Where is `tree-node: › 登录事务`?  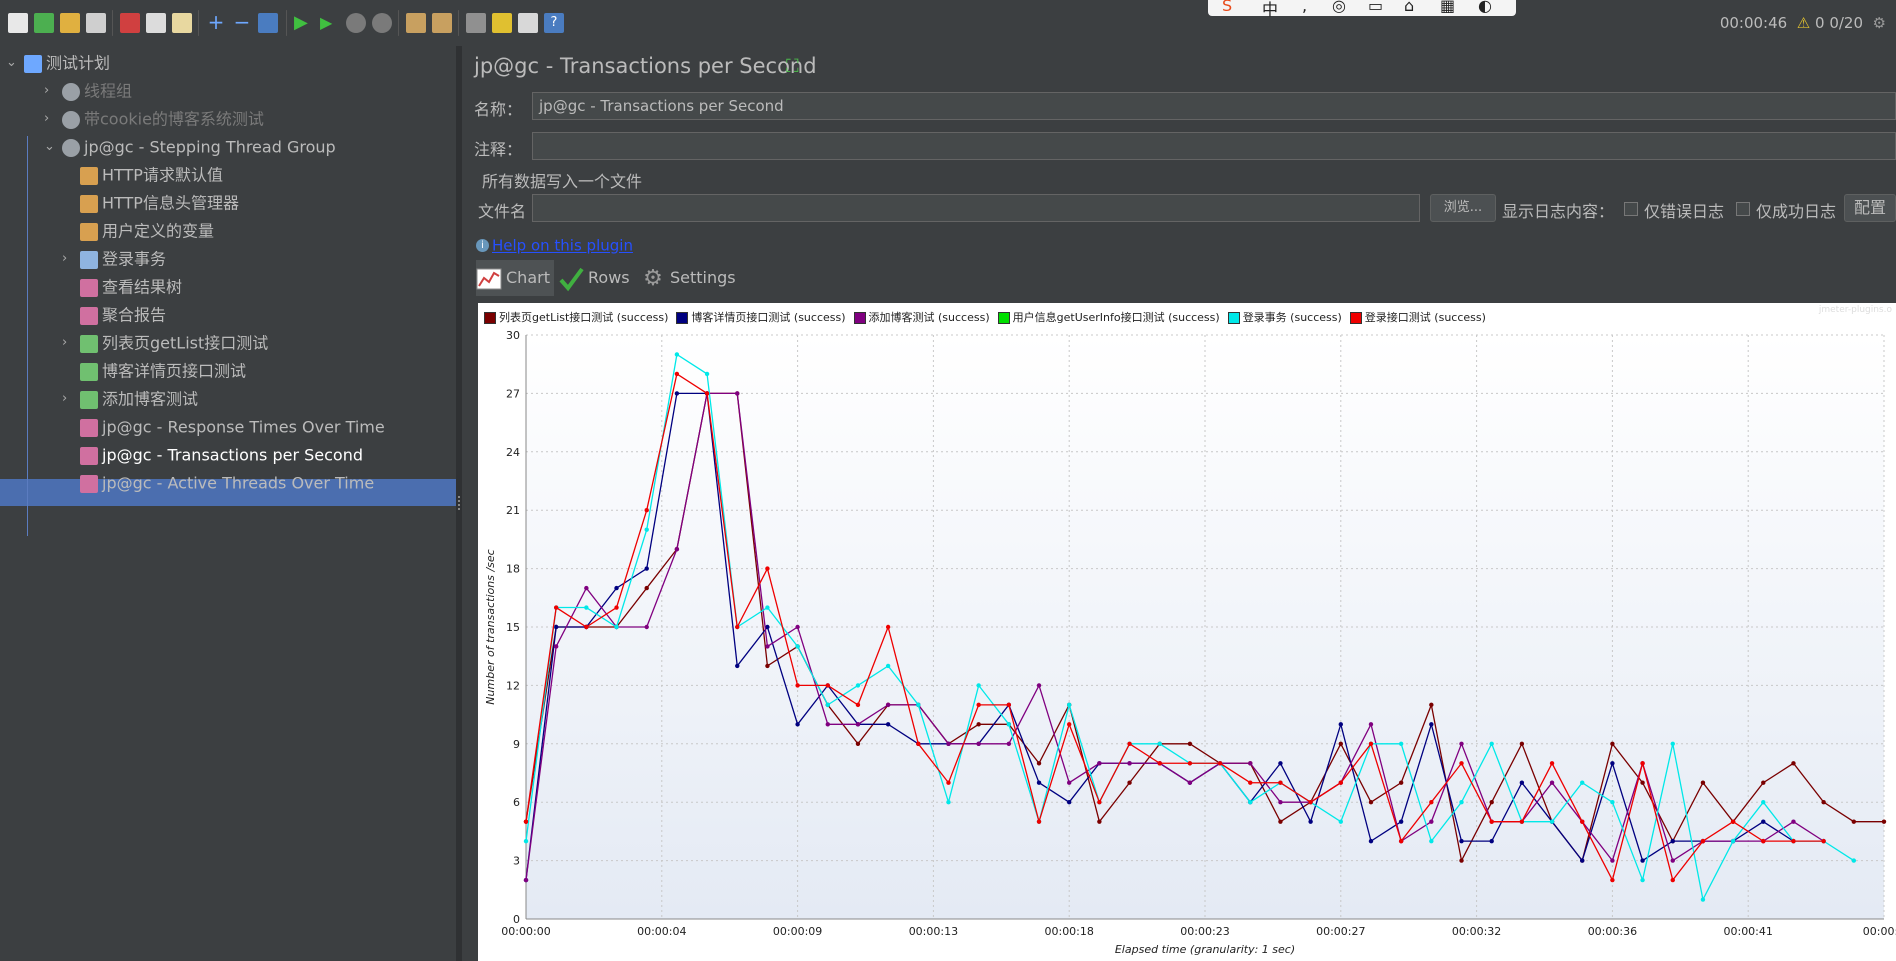
tree-node: › 登录事务 is located at coordinates (114, 259).